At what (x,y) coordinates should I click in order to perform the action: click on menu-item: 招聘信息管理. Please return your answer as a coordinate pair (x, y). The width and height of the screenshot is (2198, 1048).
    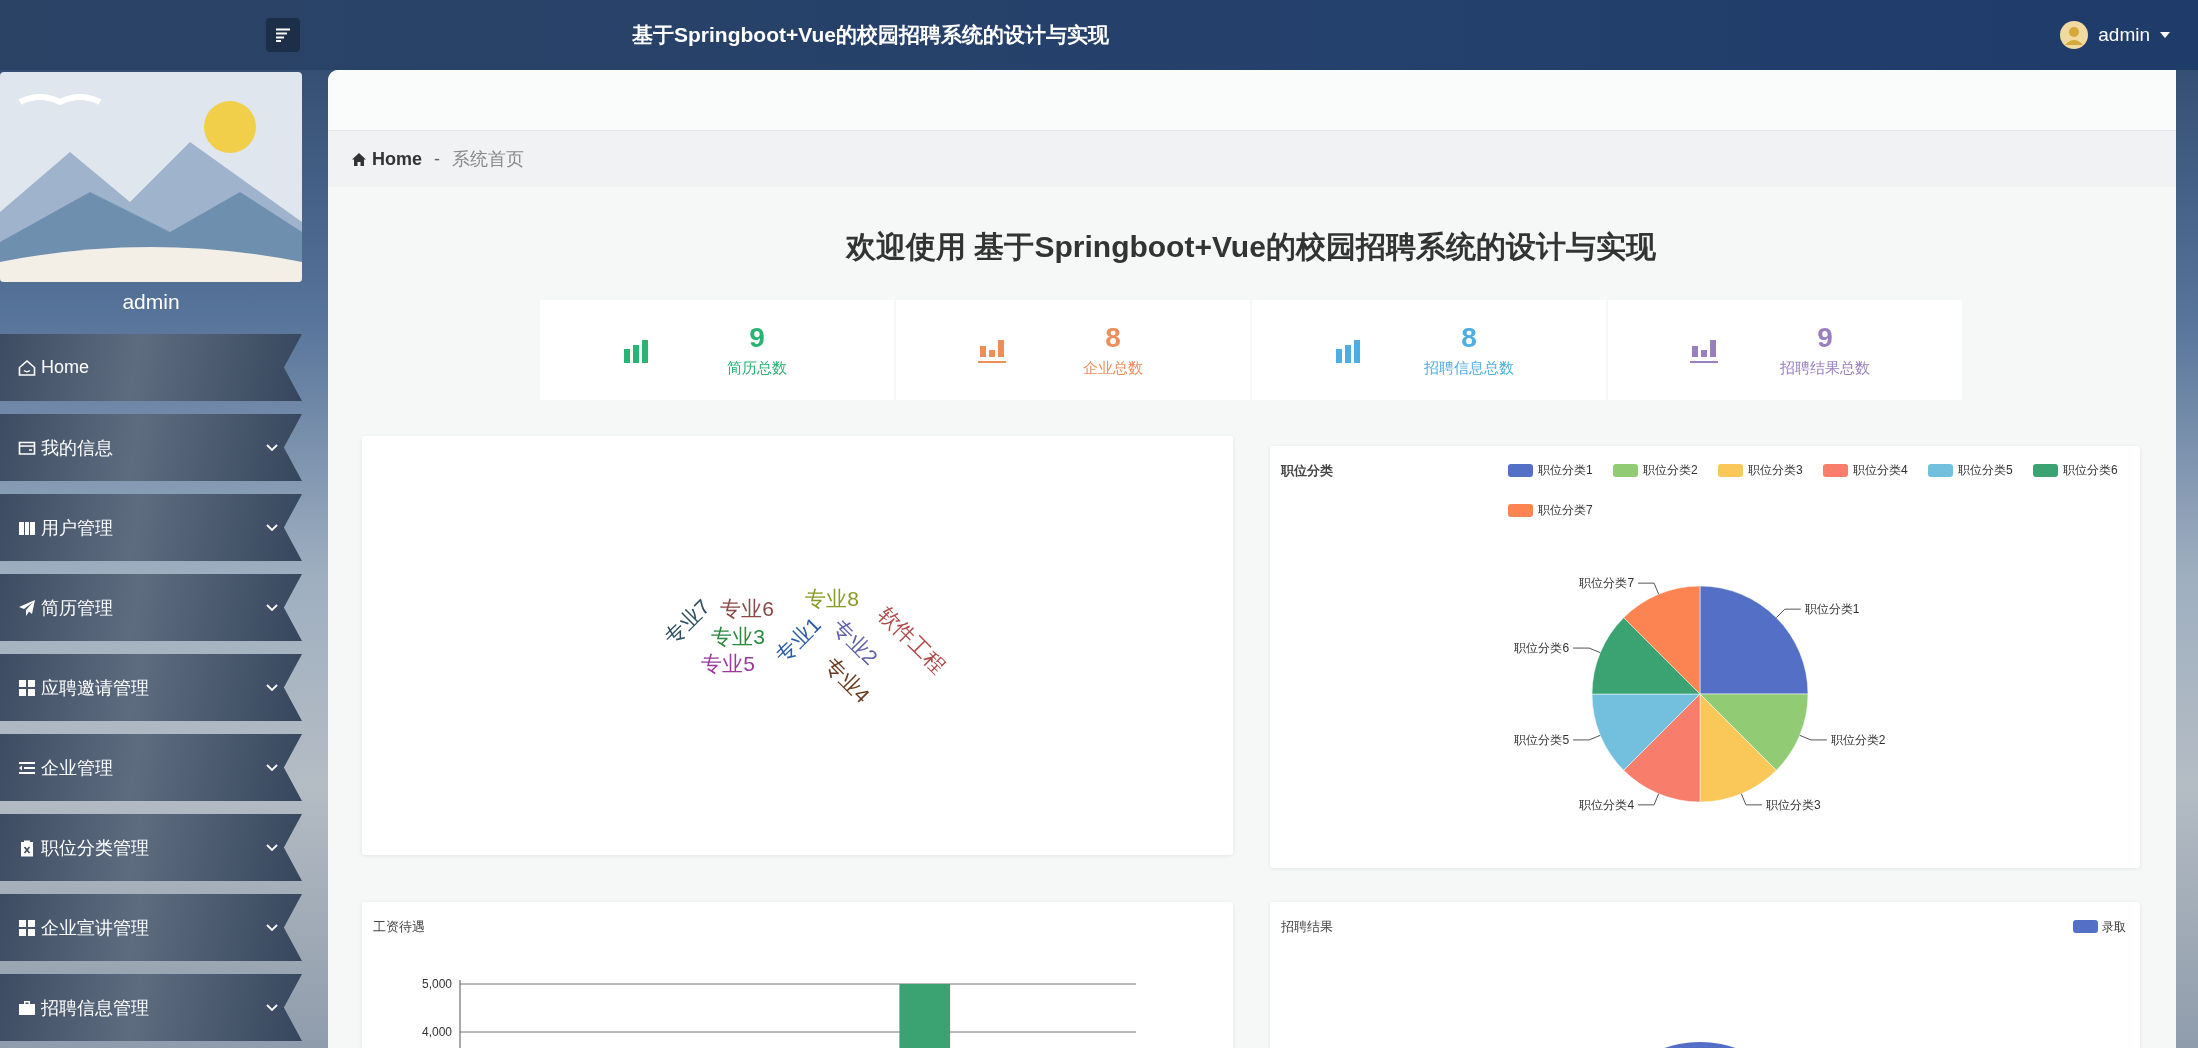
    Looking at the image, I should click on (151, 1007).